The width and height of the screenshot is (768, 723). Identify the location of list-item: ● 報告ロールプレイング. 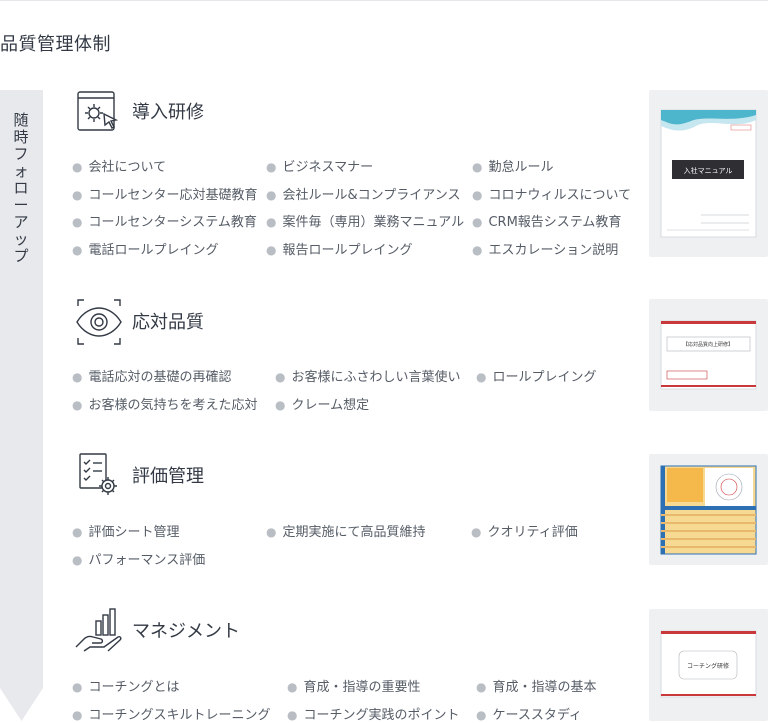
(339, 250).